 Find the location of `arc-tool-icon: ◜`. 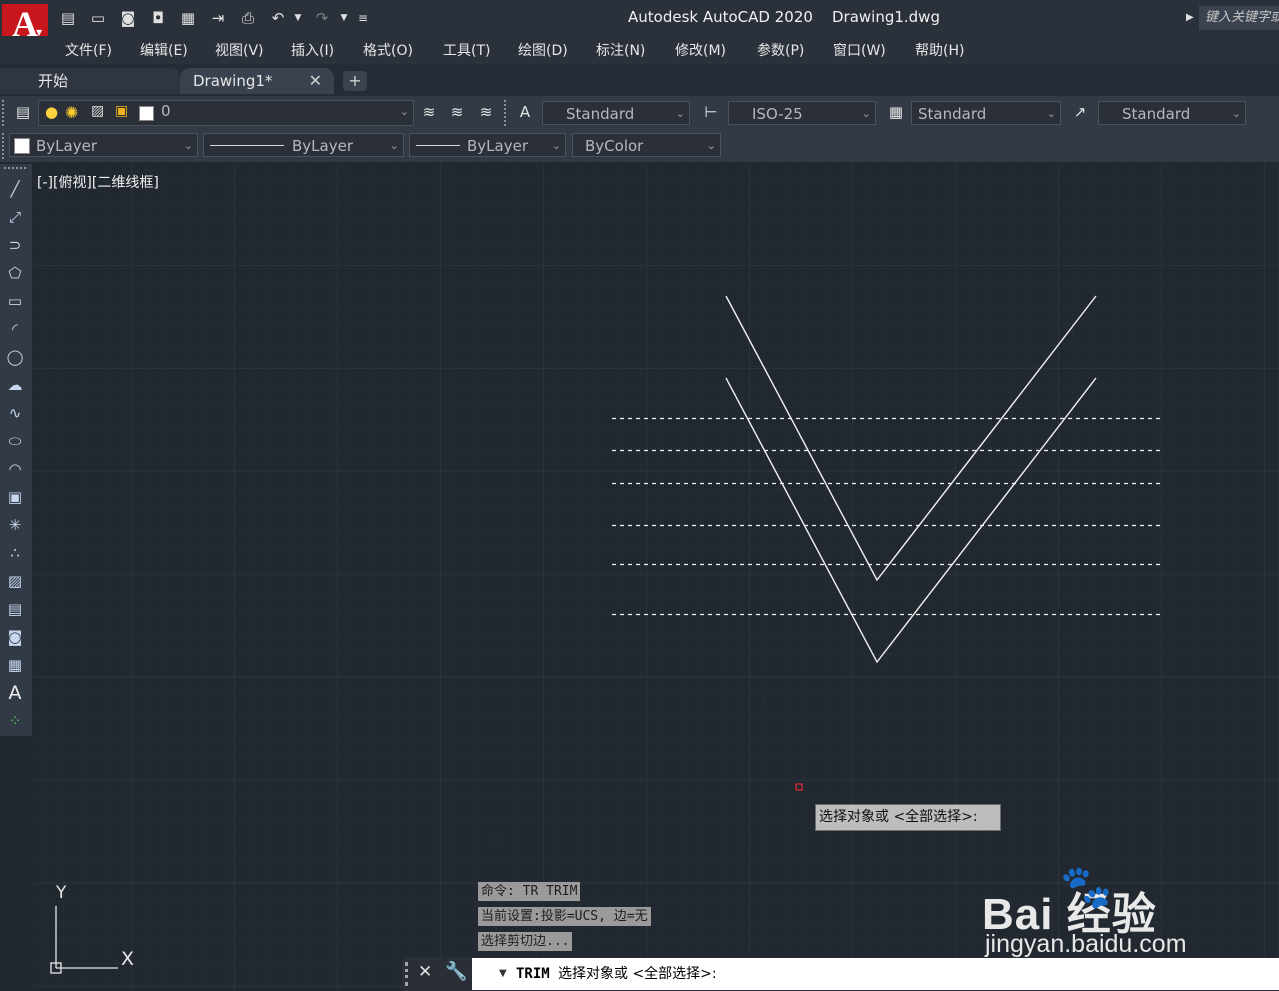

arc-tool-icon: ◜ is located at coordinates (15, 329).